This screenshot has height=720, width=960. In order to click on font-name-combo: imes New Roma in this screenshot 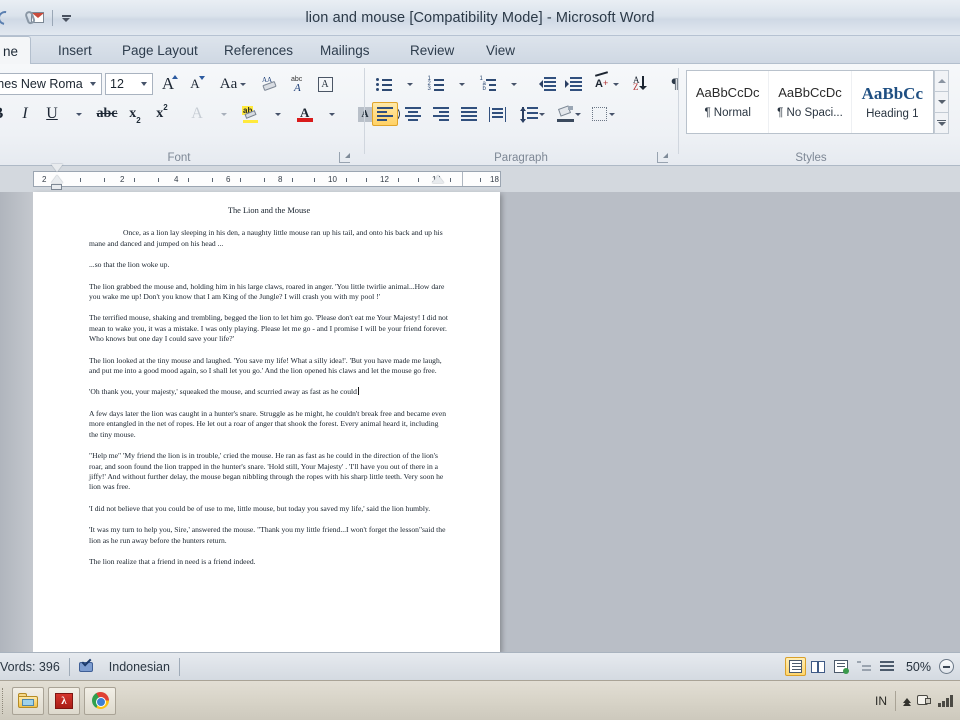, I will do `click(51, 84)`.